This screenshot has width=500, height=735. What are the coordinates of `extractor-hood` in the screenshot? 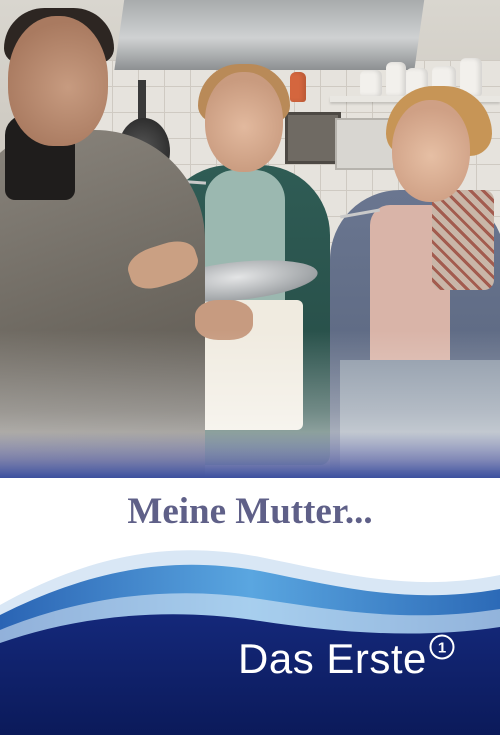 It's located at (270, 35).